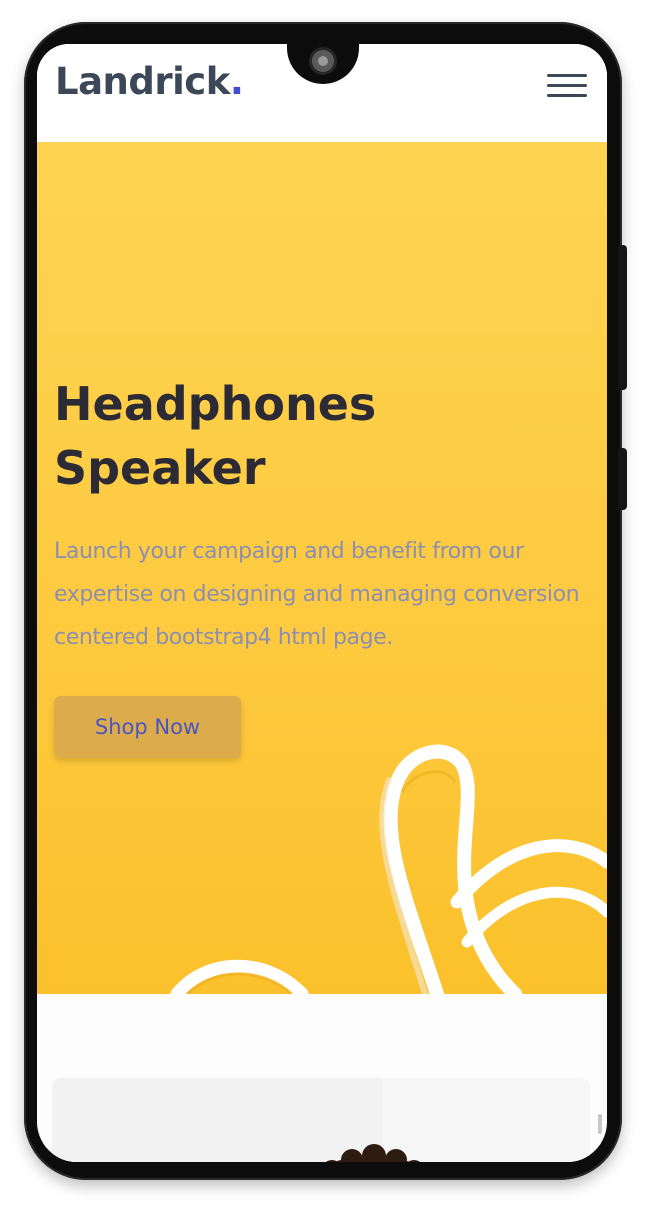 The image size is (662, 1216). Describe the element at coordinates (304, 436) in the screenshot. I see `hero-title: Headphones Speaker` at that location.